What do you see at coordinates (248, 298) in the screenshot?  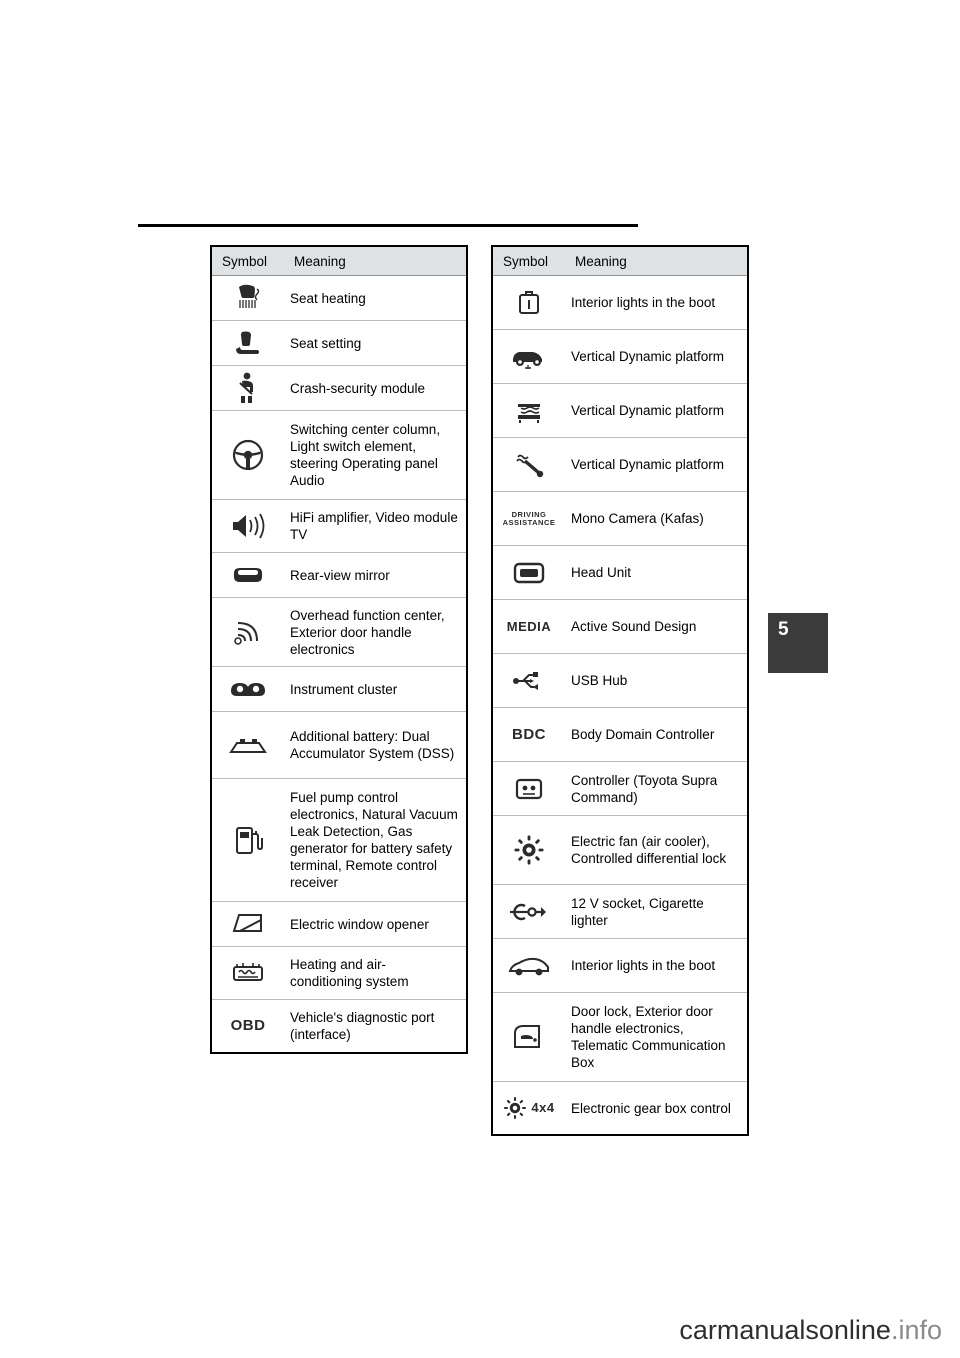 I see `seat-heating-icon` at bounding box center [248, 298].